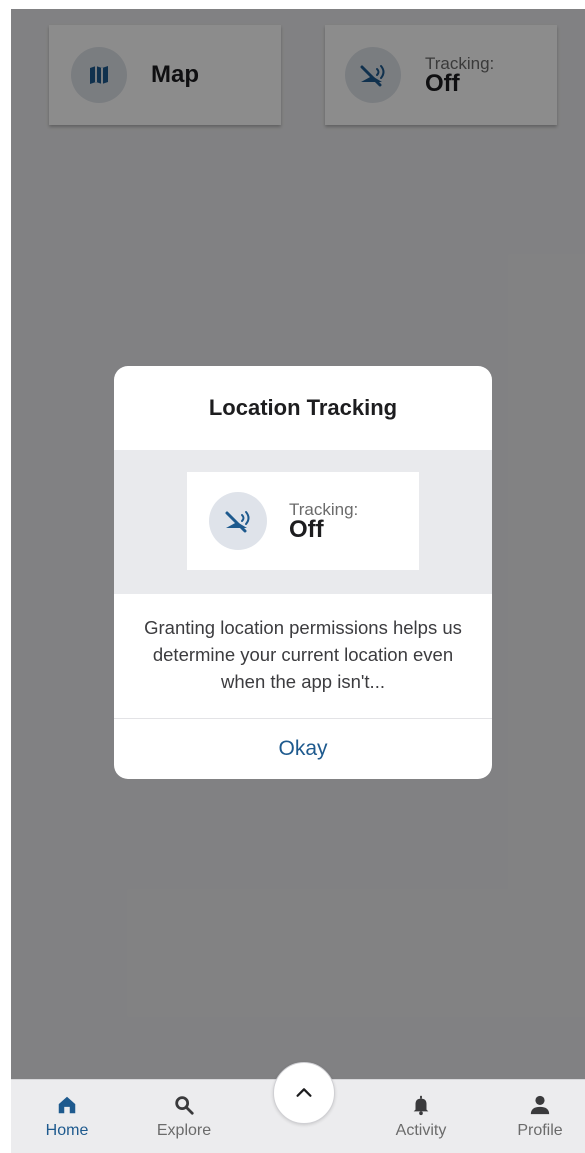 This screenshot has height=1153, width=585. Describe the element at coordinates (540, 1130) in the screenshot. I see `tab-profile-label: Profile` at that location.